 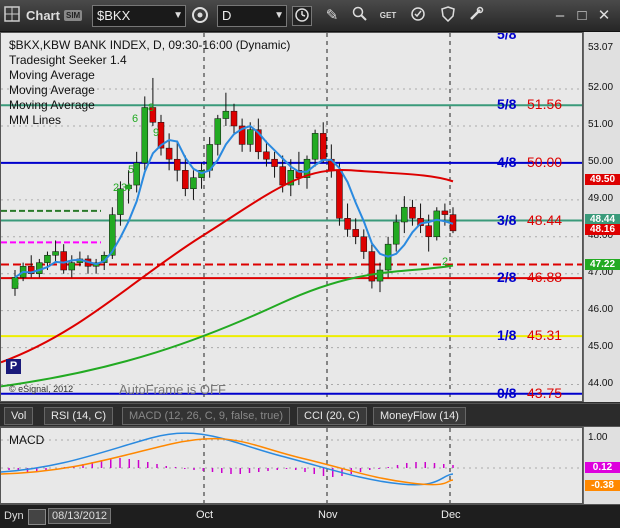 I want to click on chart-legend-ma2: Moving Average, so click(x=52, y=90).